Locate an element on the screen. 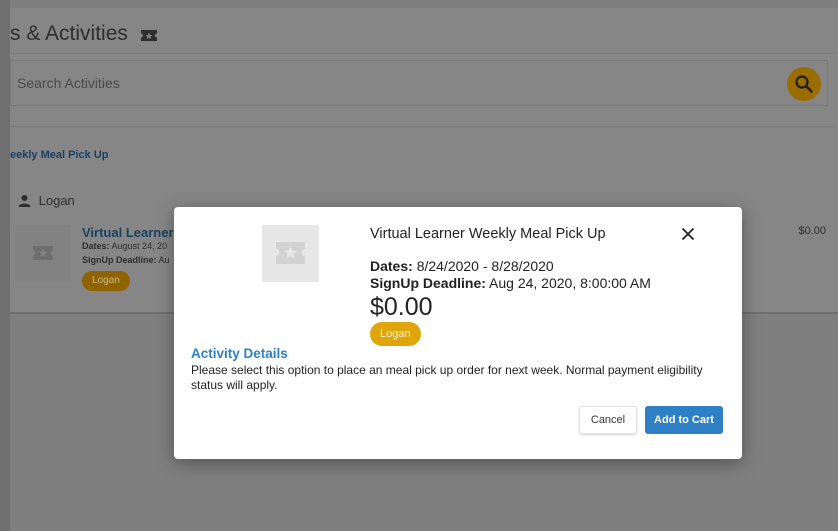 The image size is (838, 531). participant-row: Logan is located at coordinates (46, 200).